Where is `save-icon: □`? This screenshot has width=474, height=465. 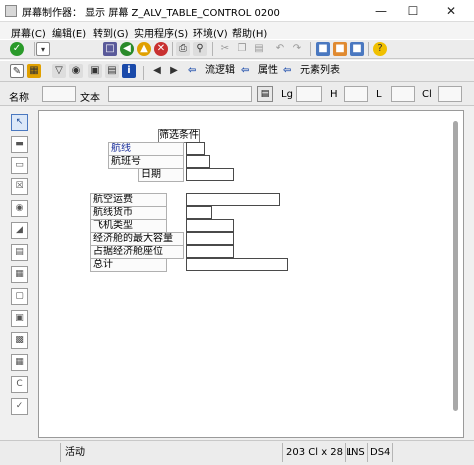
save-icon: □ is located at coordinates (110, 49).